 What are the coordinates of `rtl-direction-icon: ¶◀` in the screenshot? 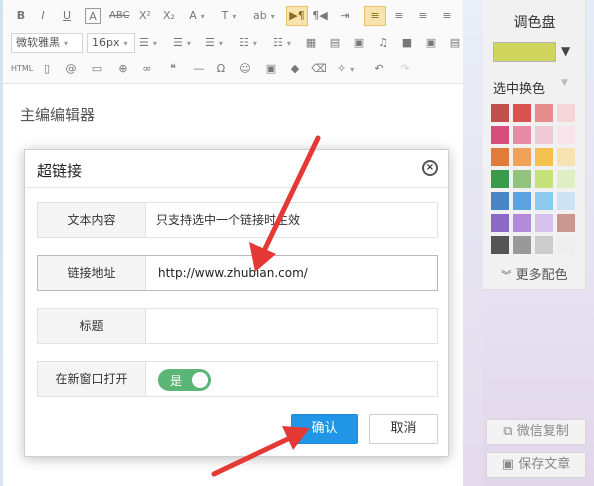 It's located at (320, 16).